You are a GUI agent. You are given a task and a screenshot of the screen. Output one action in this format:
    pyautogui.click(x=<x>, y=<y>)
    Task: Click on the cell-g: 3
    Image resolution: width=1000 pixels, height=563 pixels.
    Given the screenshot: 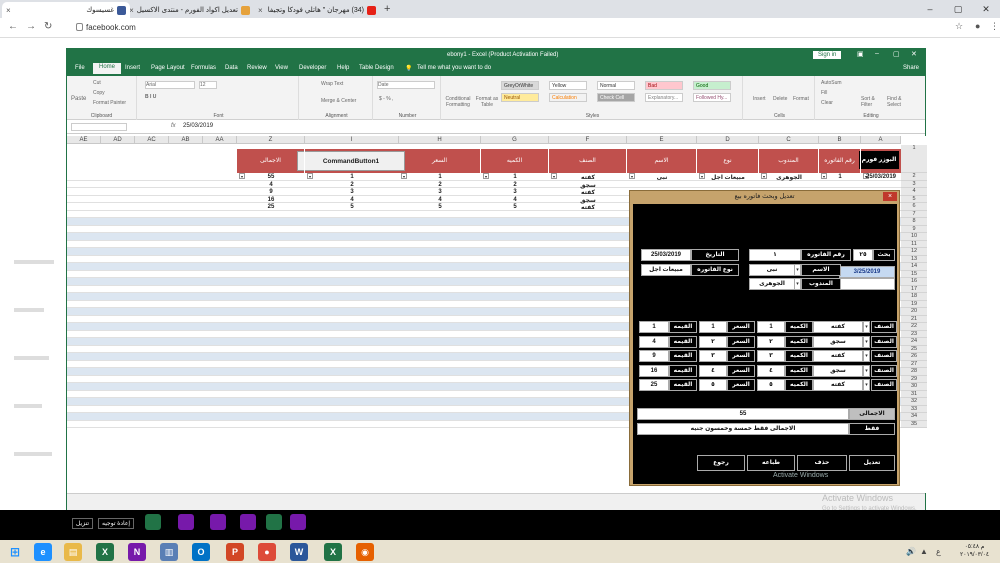 What is the action you would take?
    pyautogui.click(x=515, y=192)
    